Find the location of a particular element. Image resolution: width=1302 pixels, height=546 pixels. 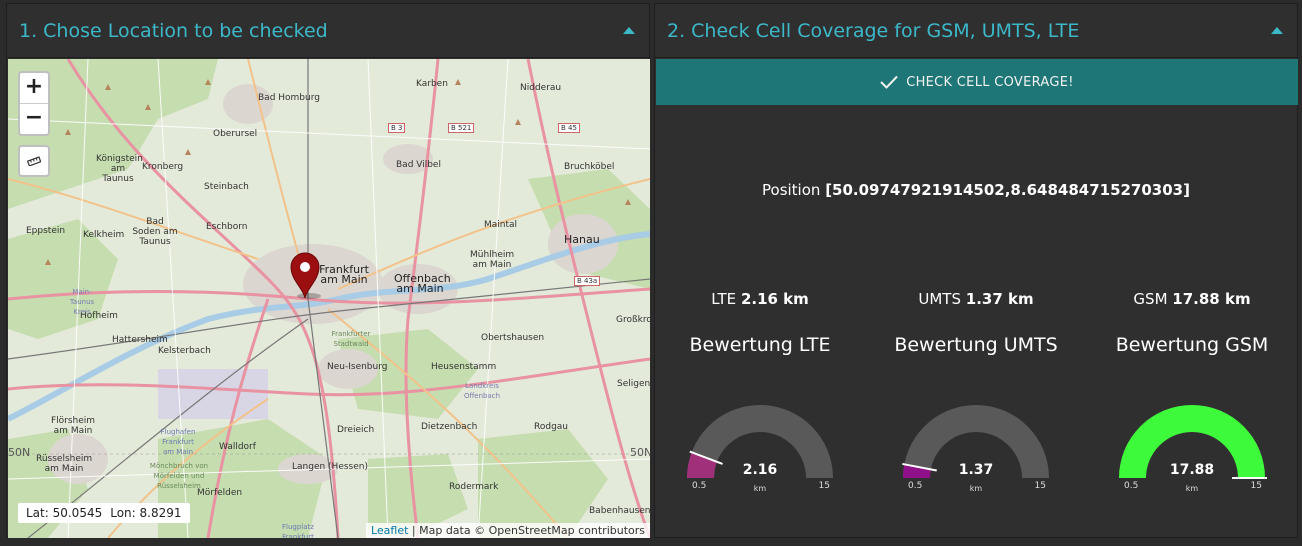

gauge-value: 17.88 is located at coordinates (1192, 470).